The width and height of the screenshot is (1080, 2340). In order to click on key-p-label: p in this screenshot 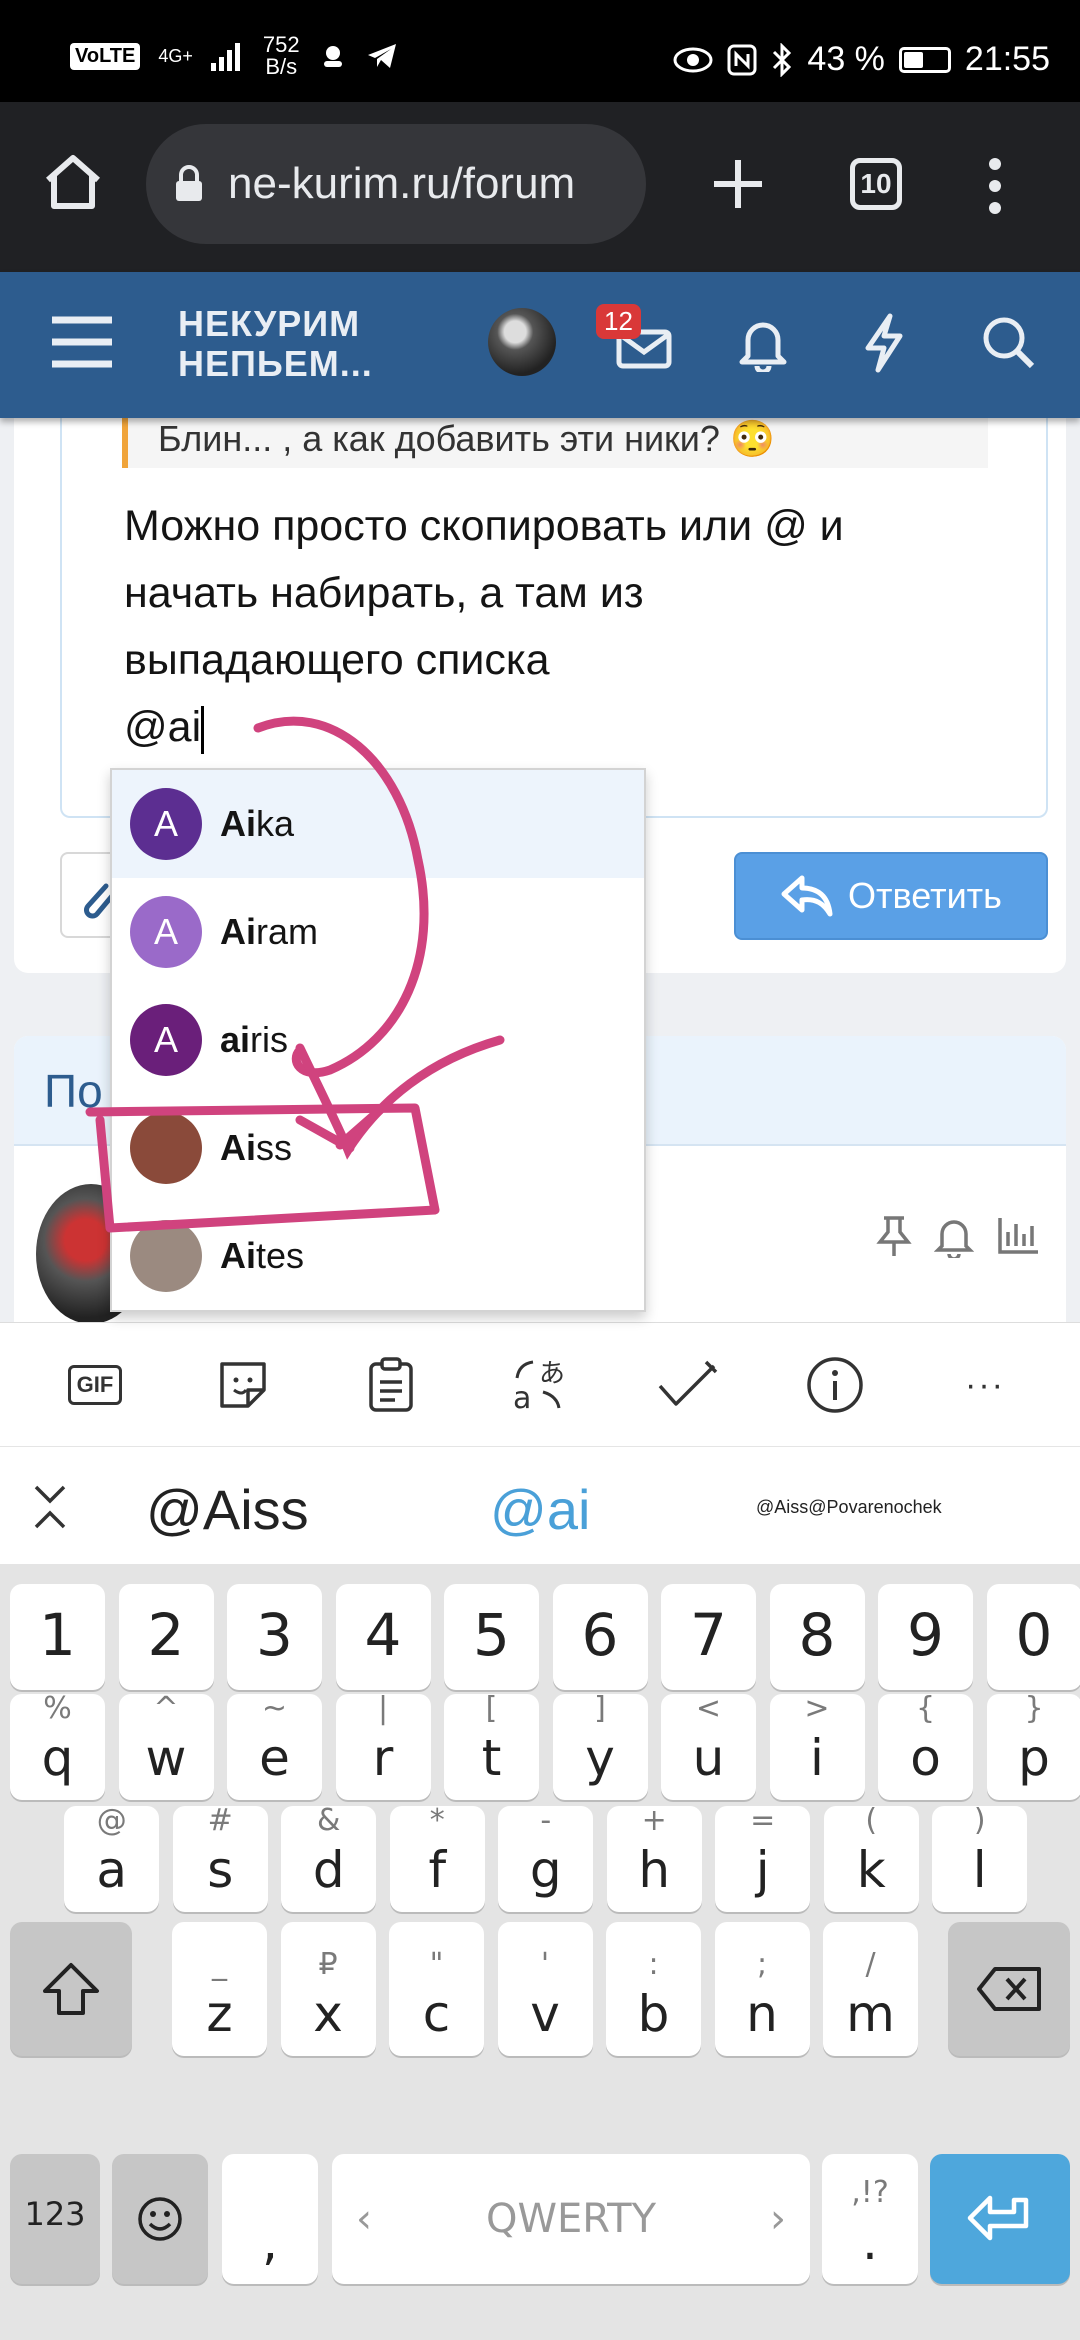, I will do `click(1034, 1758)`.